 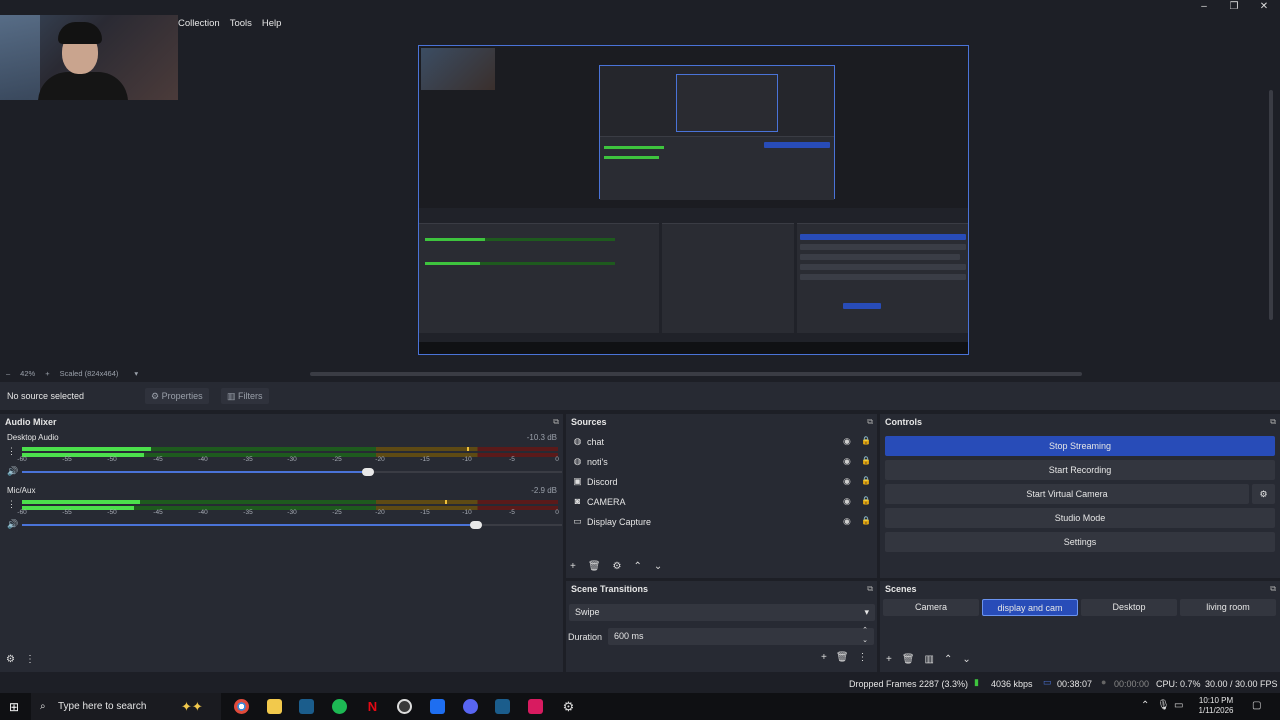 What do you see at coordinates (1080, 470) in the screenshot?
I see `start-recording-button: Start Recording` at bounding box center [1080, 470].